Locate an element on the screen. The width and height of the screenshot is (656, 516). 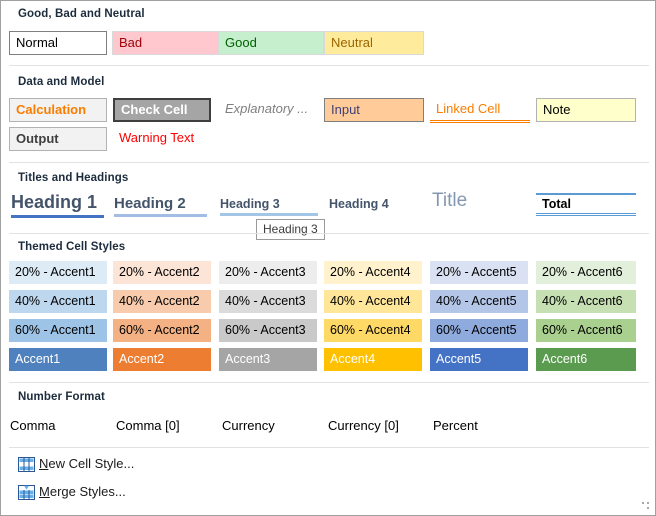
themed-cell-20-accent4: 20% - Accent4 is located at coordinates (373, 272).